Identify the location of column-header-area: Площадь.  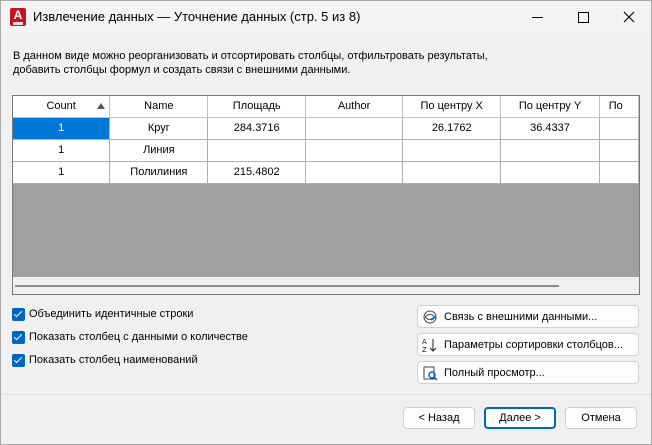
(257, 107).